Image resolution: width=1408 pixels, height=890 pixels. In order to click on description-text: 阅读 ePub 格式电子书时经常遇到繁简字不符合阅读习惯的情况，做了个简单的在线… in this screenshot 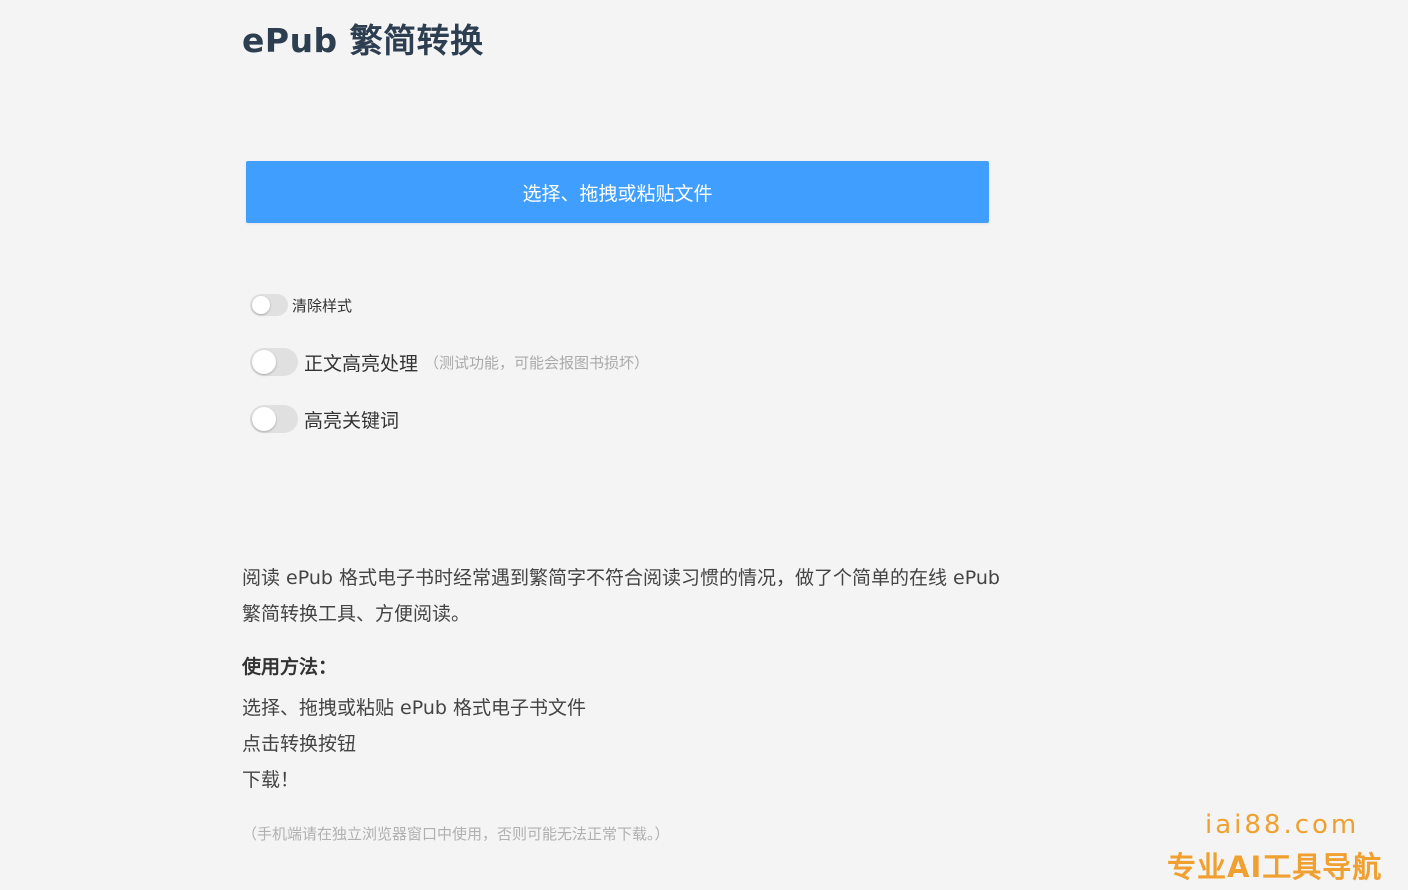, I will do `click(621, 596)`.